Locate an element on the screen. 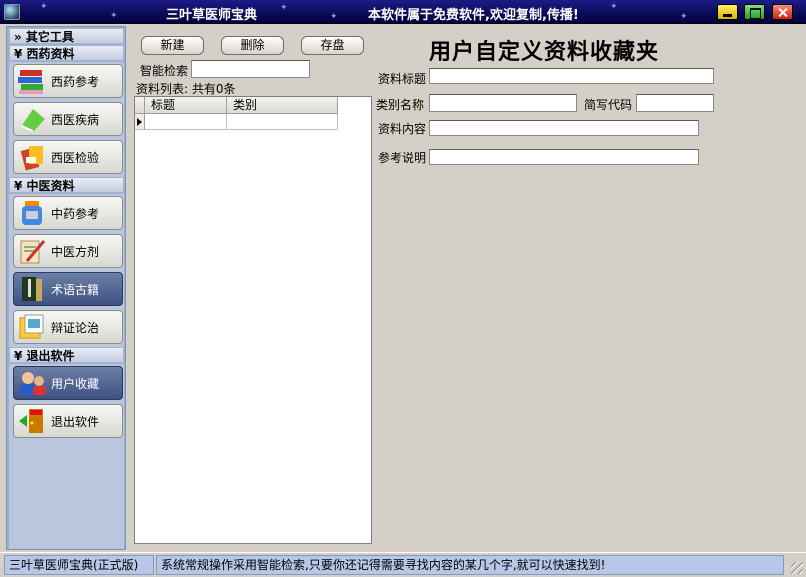  sidebar-item-label: 退出软件 is located at coordinates (75, 421).